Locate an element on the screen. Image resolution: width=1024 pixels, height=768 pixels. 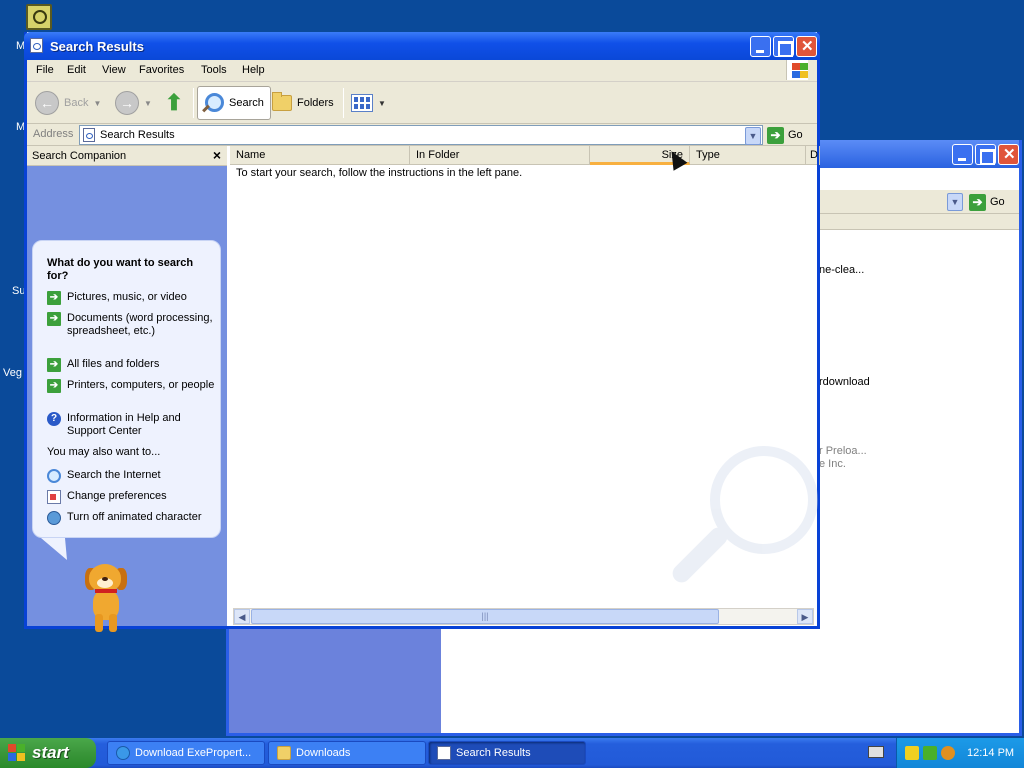
option-label: Change preferences is located at coordinates (117, 496).